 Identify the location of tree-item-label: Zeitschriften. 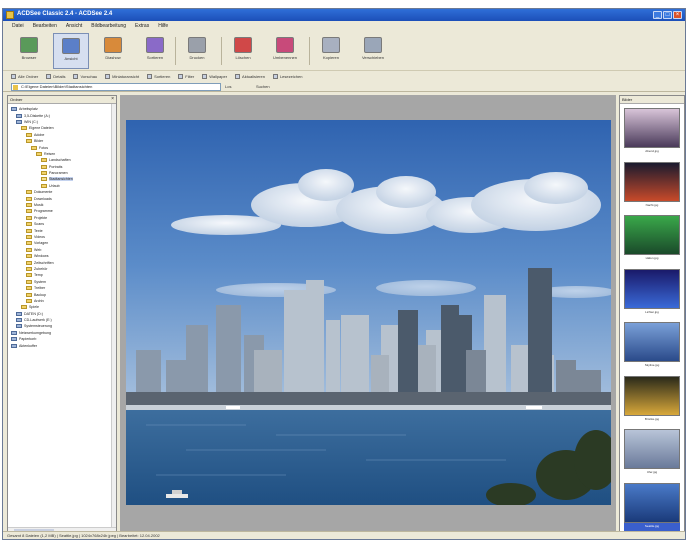
(44, 262).